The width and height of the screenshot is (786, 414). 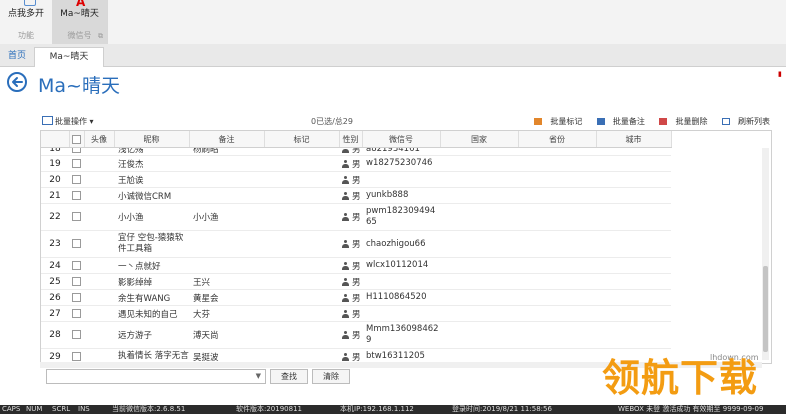 What do you see at coordinates (634, 139) in the screenshot?
I see `header-city: 城市` at bounding box center [634, 139].